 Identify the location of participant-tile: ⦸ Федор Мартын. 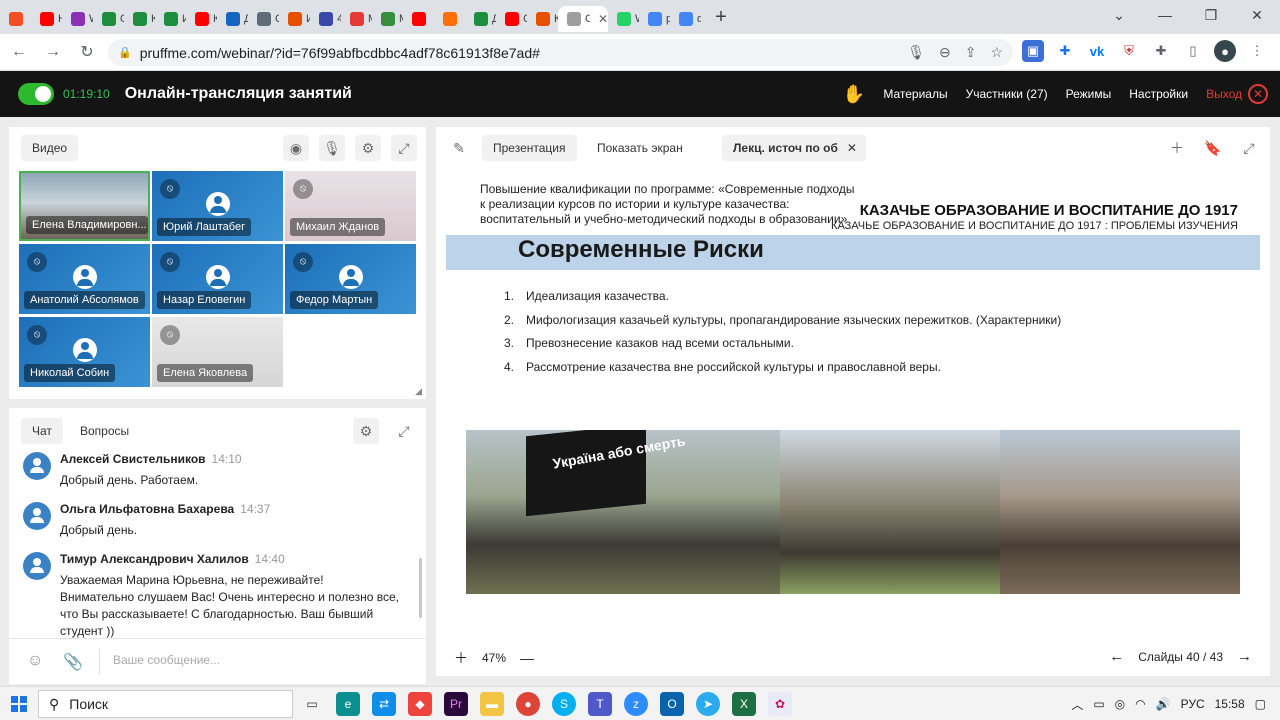
(350, 279).